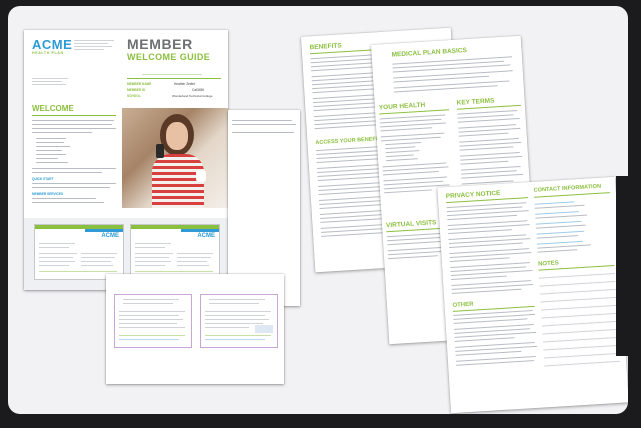 This screenshot has width=641, height=428. What do you see at coordinates (350, 141) in the screenshot?
I see `access-heading: ACCESS YOUR BENEFITS` at bounding box center [350, 141].